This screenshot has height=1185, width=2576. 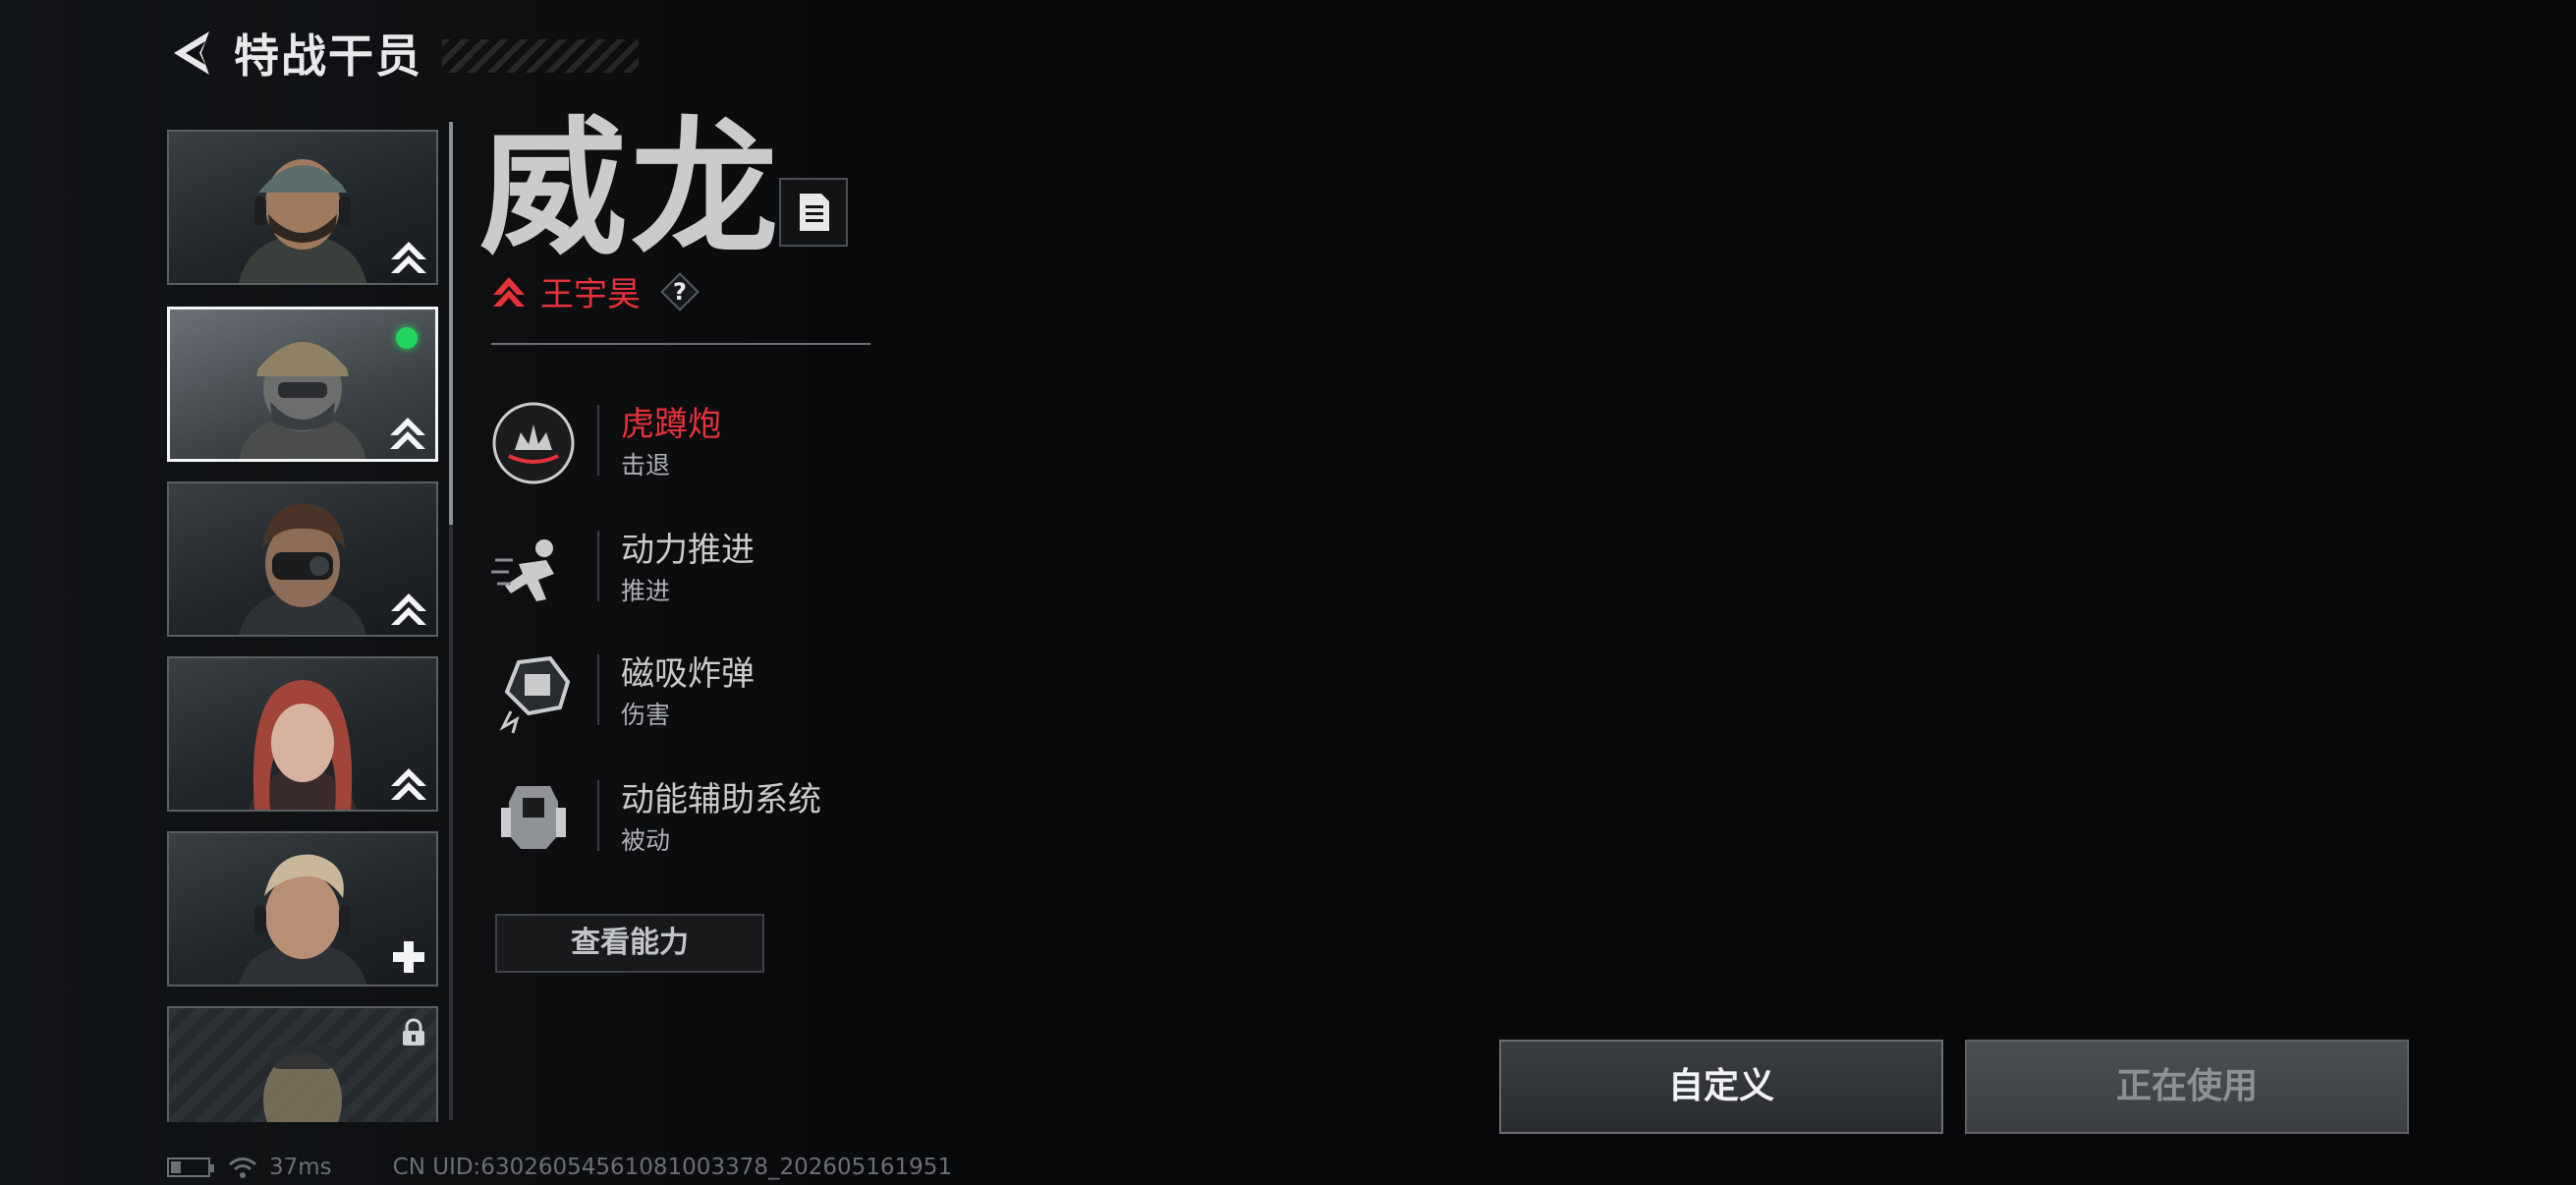 What do you see at coordinates (190, 1167) in the screenshot?
I see `battery-icon` at bounding box center [190, 1167].